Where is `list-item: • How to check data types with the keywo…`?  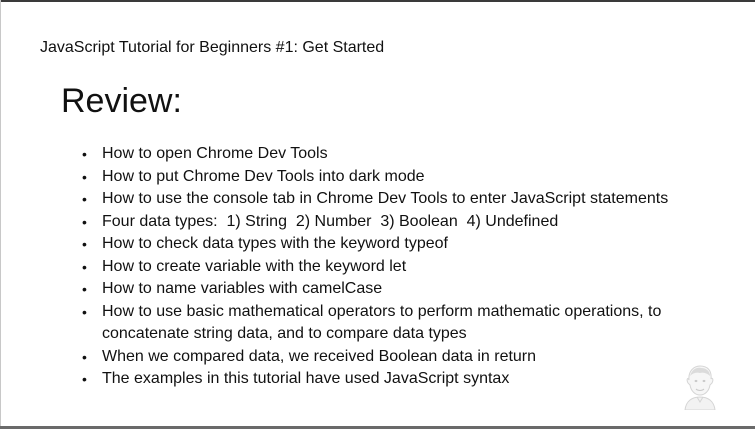
list-item: • How to check data types with the keywo… is located at coordinates (407, 244).